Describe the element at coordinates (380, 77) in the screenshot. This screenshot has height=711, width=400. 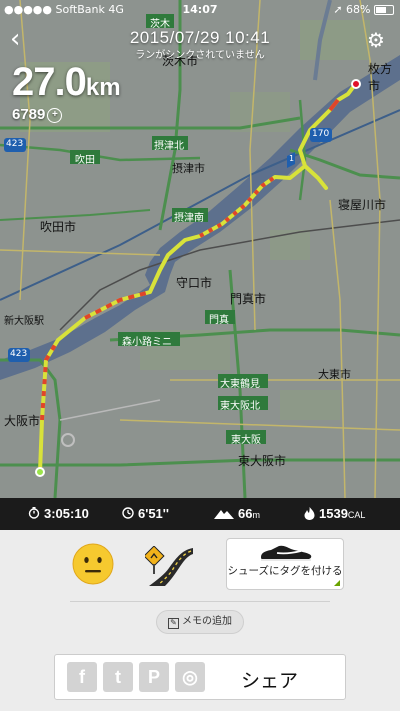
I see `map-label-hirakata: 枚方市` at that location.